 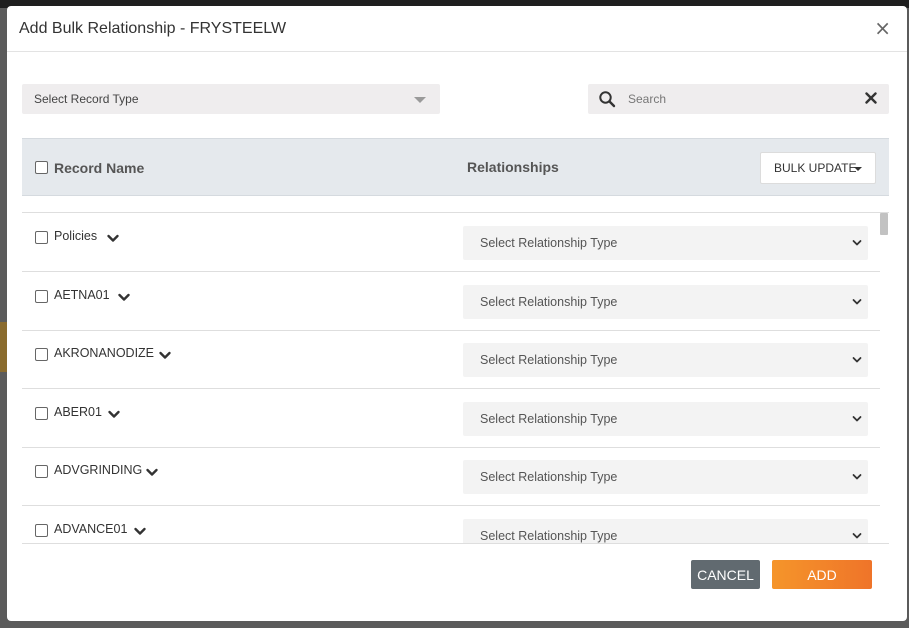 What do you see at coordinates (451, 524) in the screenshot?
I see `table-row: ADVANCE01 Select Relationship Type` at bounding box center [451, 524].